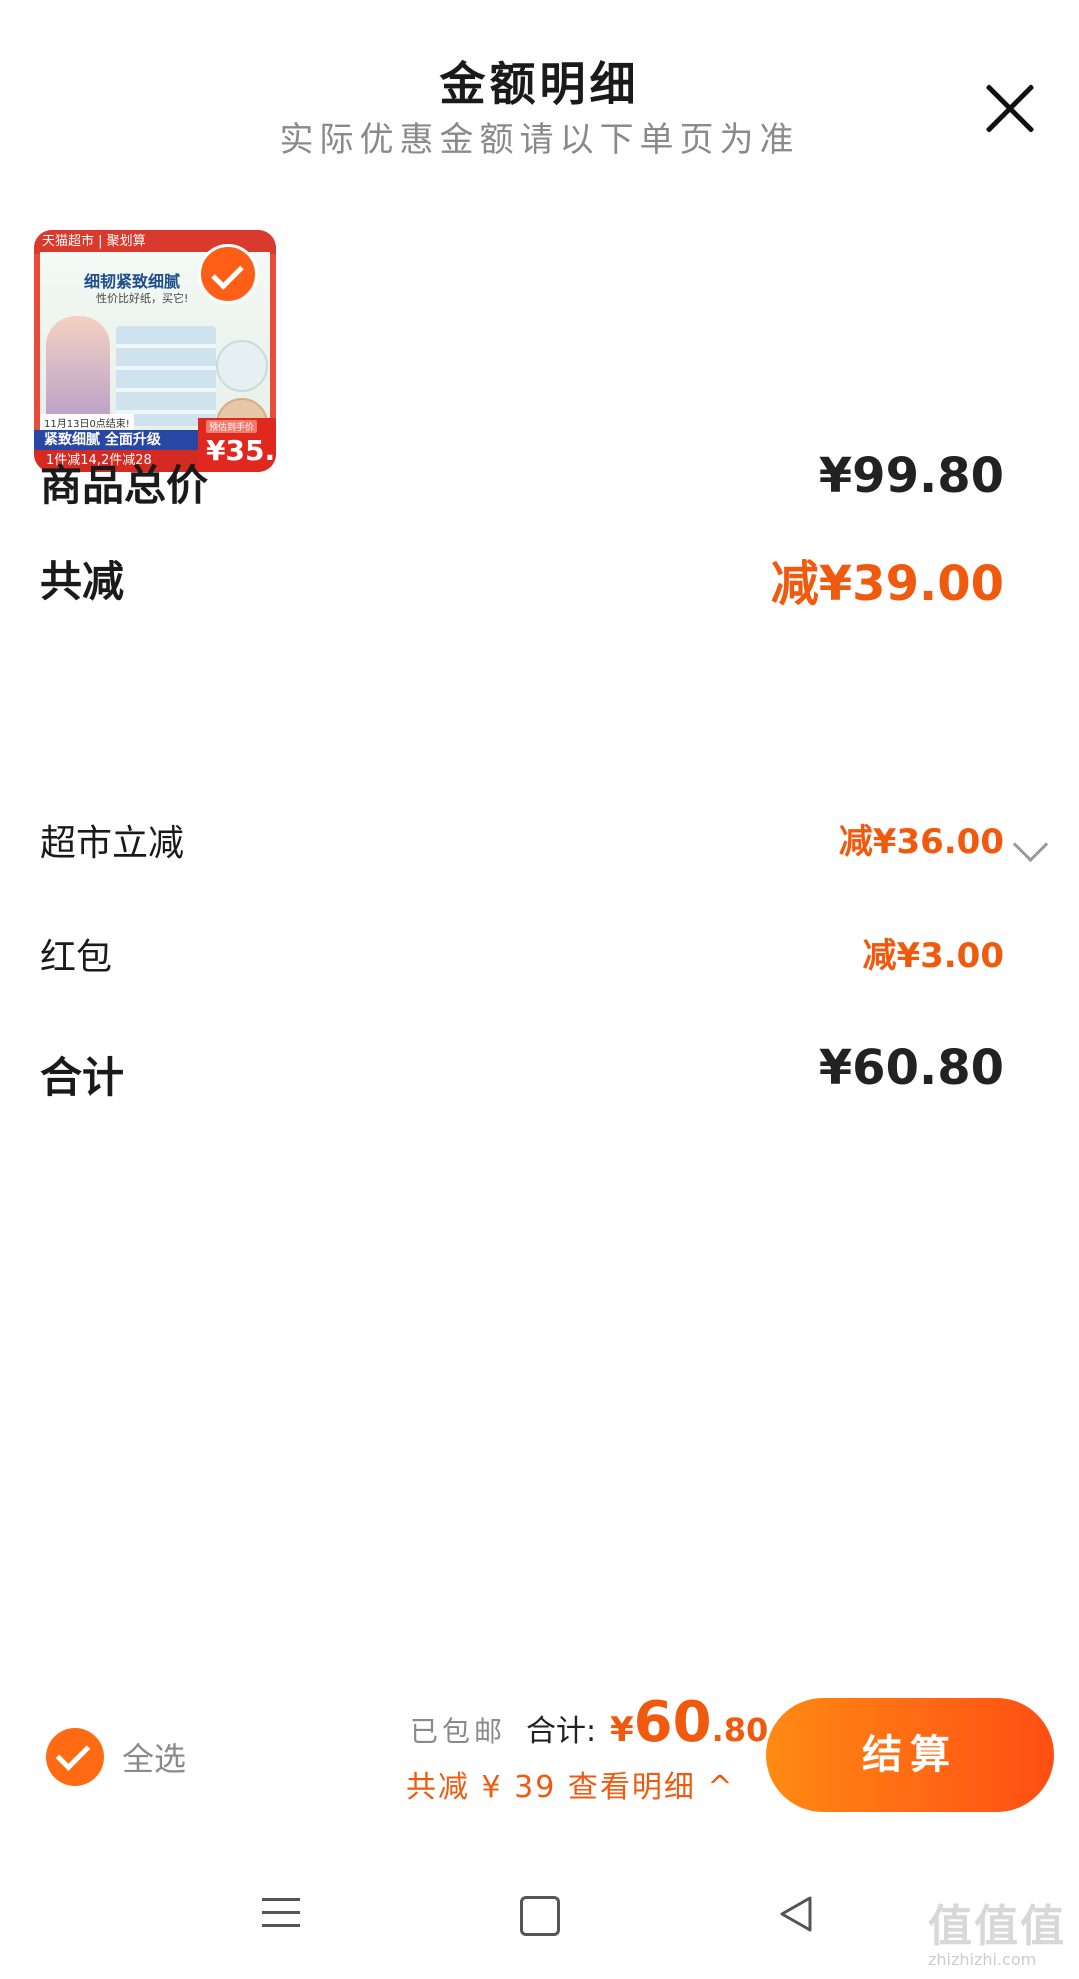 This screenshot has height=1979, width=1079. I want to click on total-integer: 60, so click(672, 1722).